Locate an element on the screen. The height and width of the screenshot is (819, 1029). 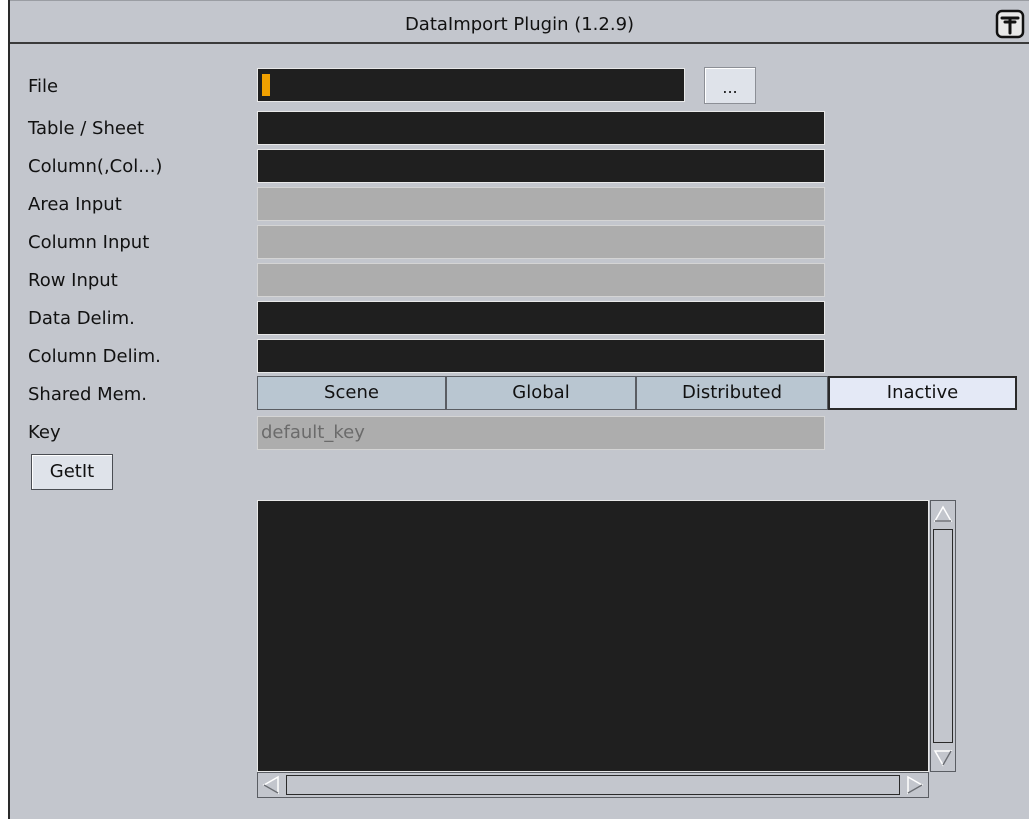
row-input-field is located at coordinates (541, 280).